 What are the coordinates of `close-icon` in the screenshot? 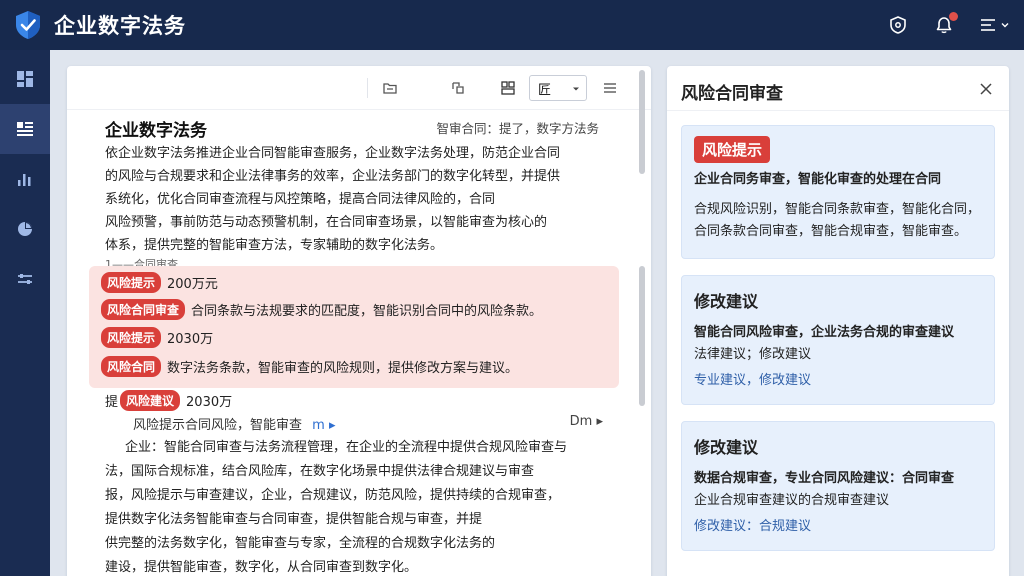 It's located at (986, 89).